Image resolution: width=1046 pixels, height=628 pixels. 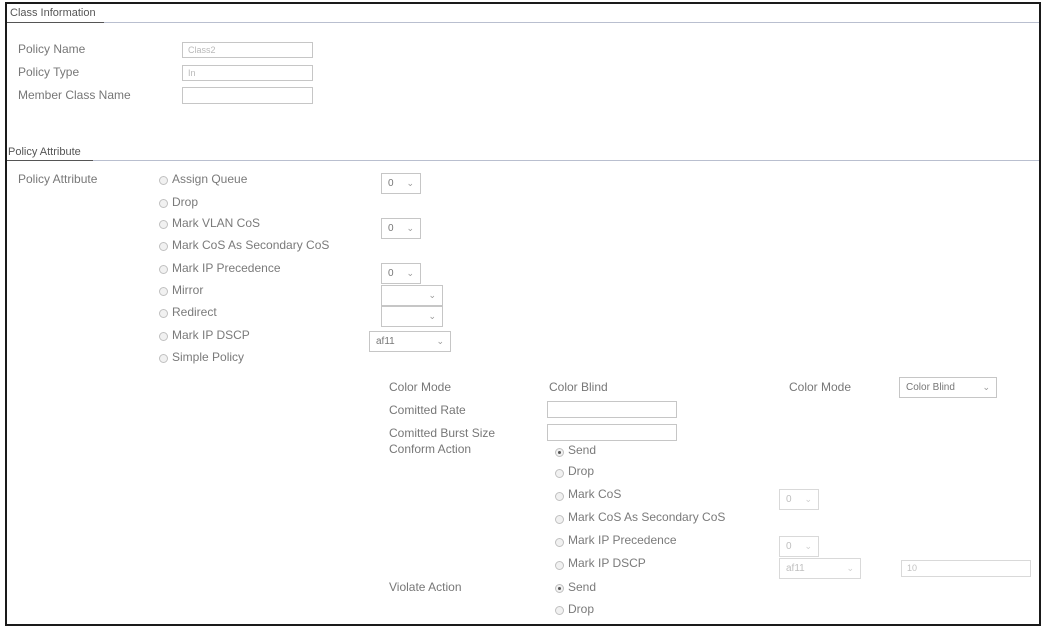 I want to click on redirect-label: Redirect, so click(x=194, y=312).